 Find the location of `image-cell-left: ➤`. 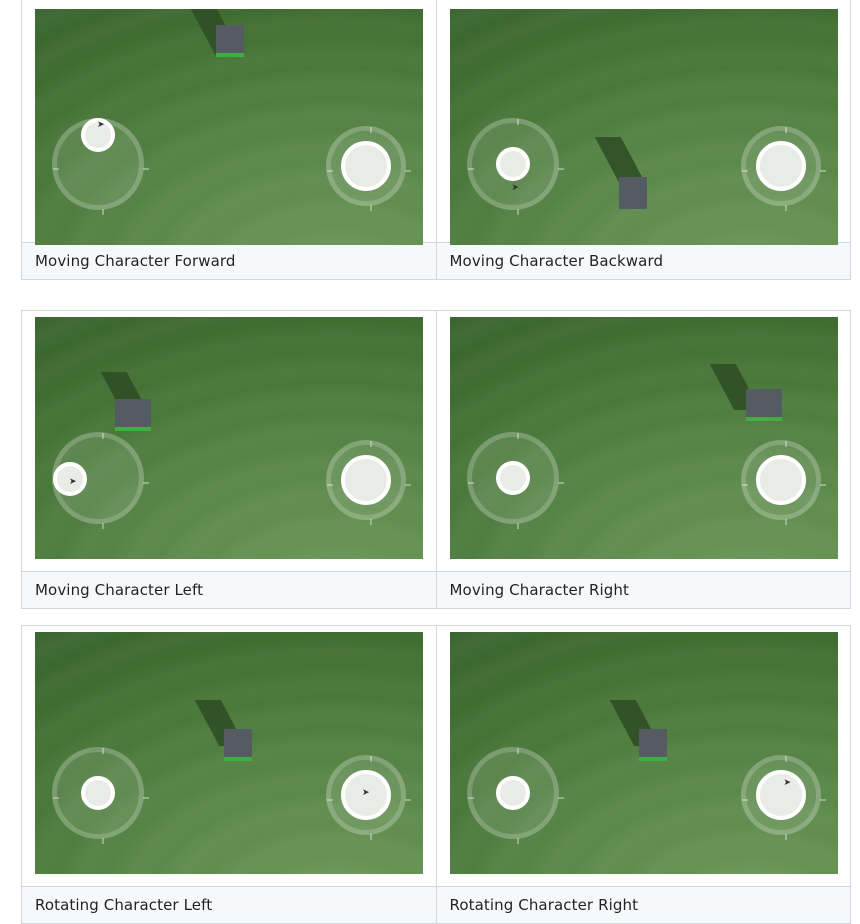

image-cell-left: ➤ is located at coordinates (229, 441).